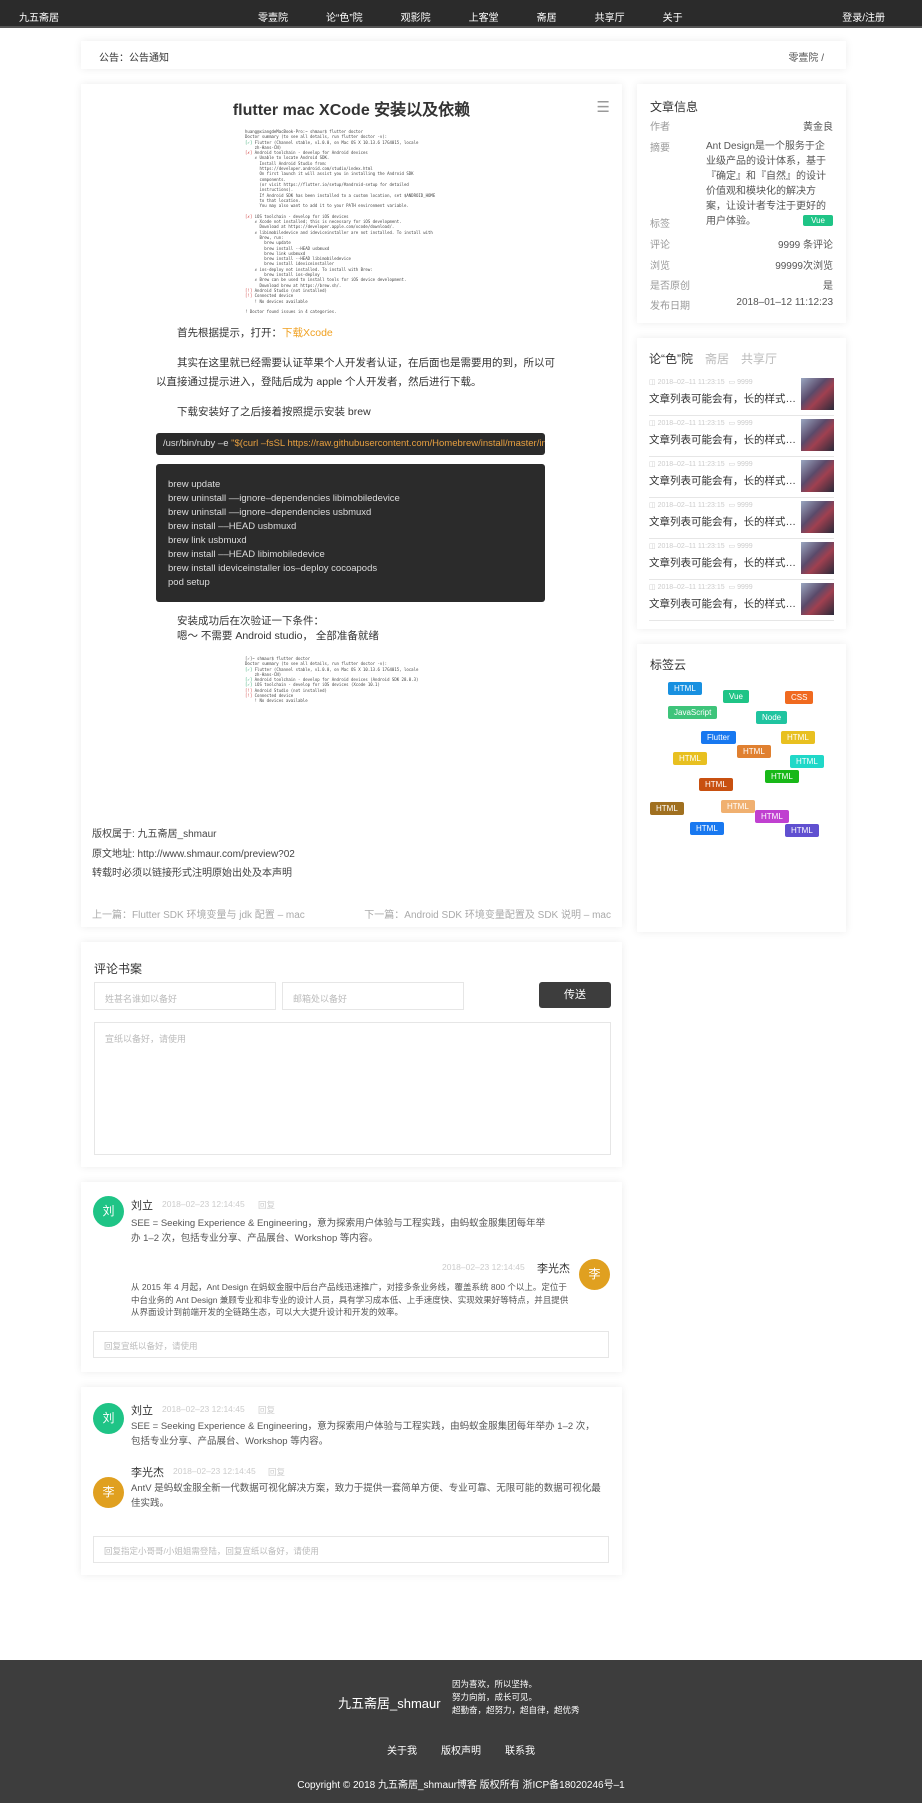  Describe the element at coordinates (547, 16) in the screenshot. I see `menu-item-zhaiju: 斋居` at that location.